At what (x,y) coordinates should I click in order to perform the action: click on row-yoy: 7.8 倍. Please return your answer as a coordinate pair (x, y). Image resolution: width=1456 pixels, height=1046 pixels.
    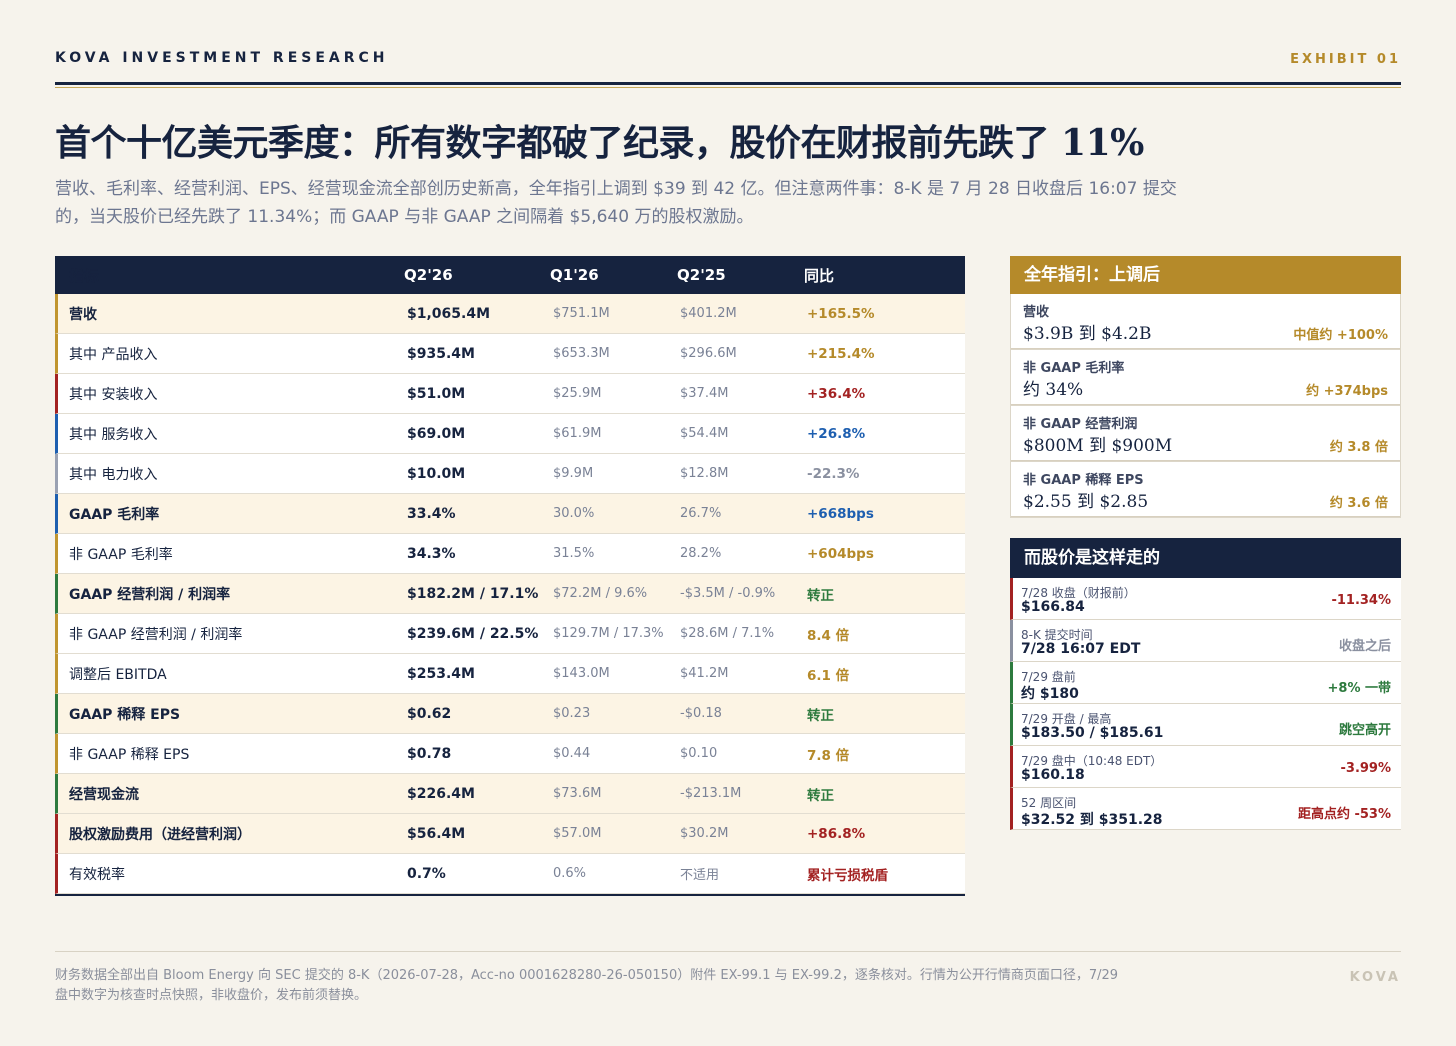
    Looking at the image, I should click on (828, 755).